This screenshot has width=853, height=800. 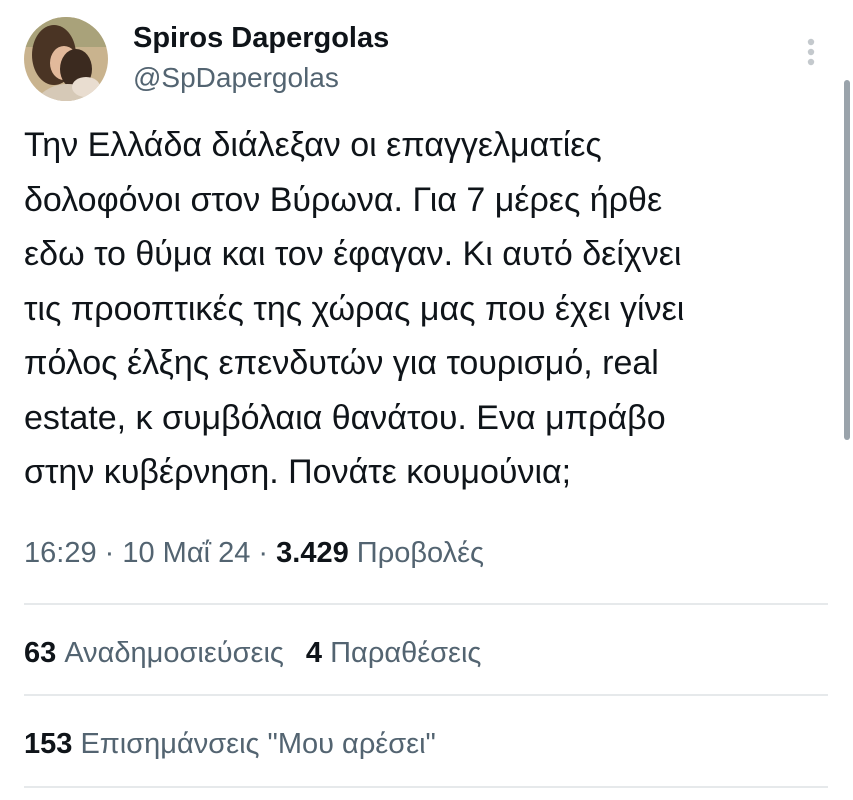 I want to click on author-handle: @SpDapergolas, so click(x=236, y=78).